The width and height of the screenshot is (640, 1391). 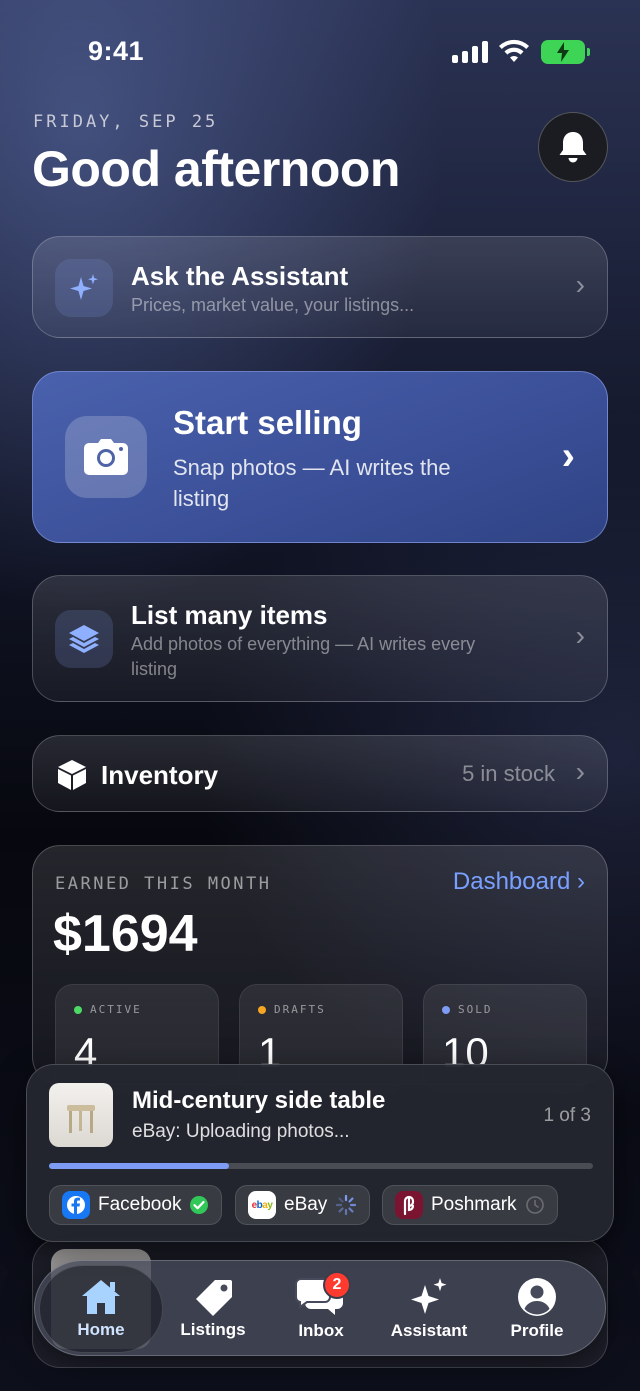 What do you see at coordinates (125, 934) in the screenshot?
I see `earnings-amount: $1694` at bounding box center [125, 934].